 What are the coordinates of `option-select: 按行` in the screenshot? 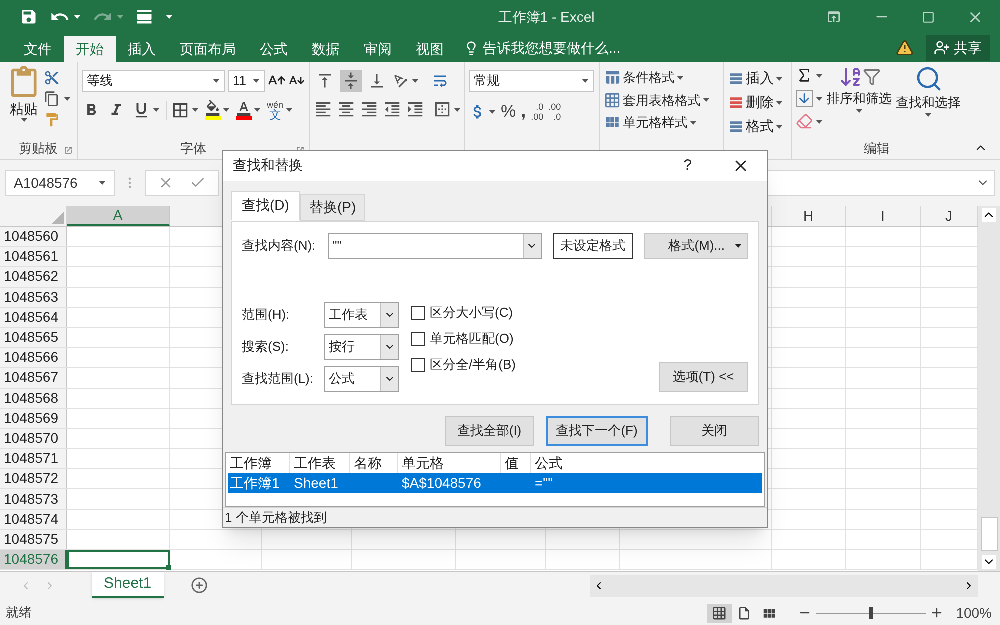 It's located at (361, 347).